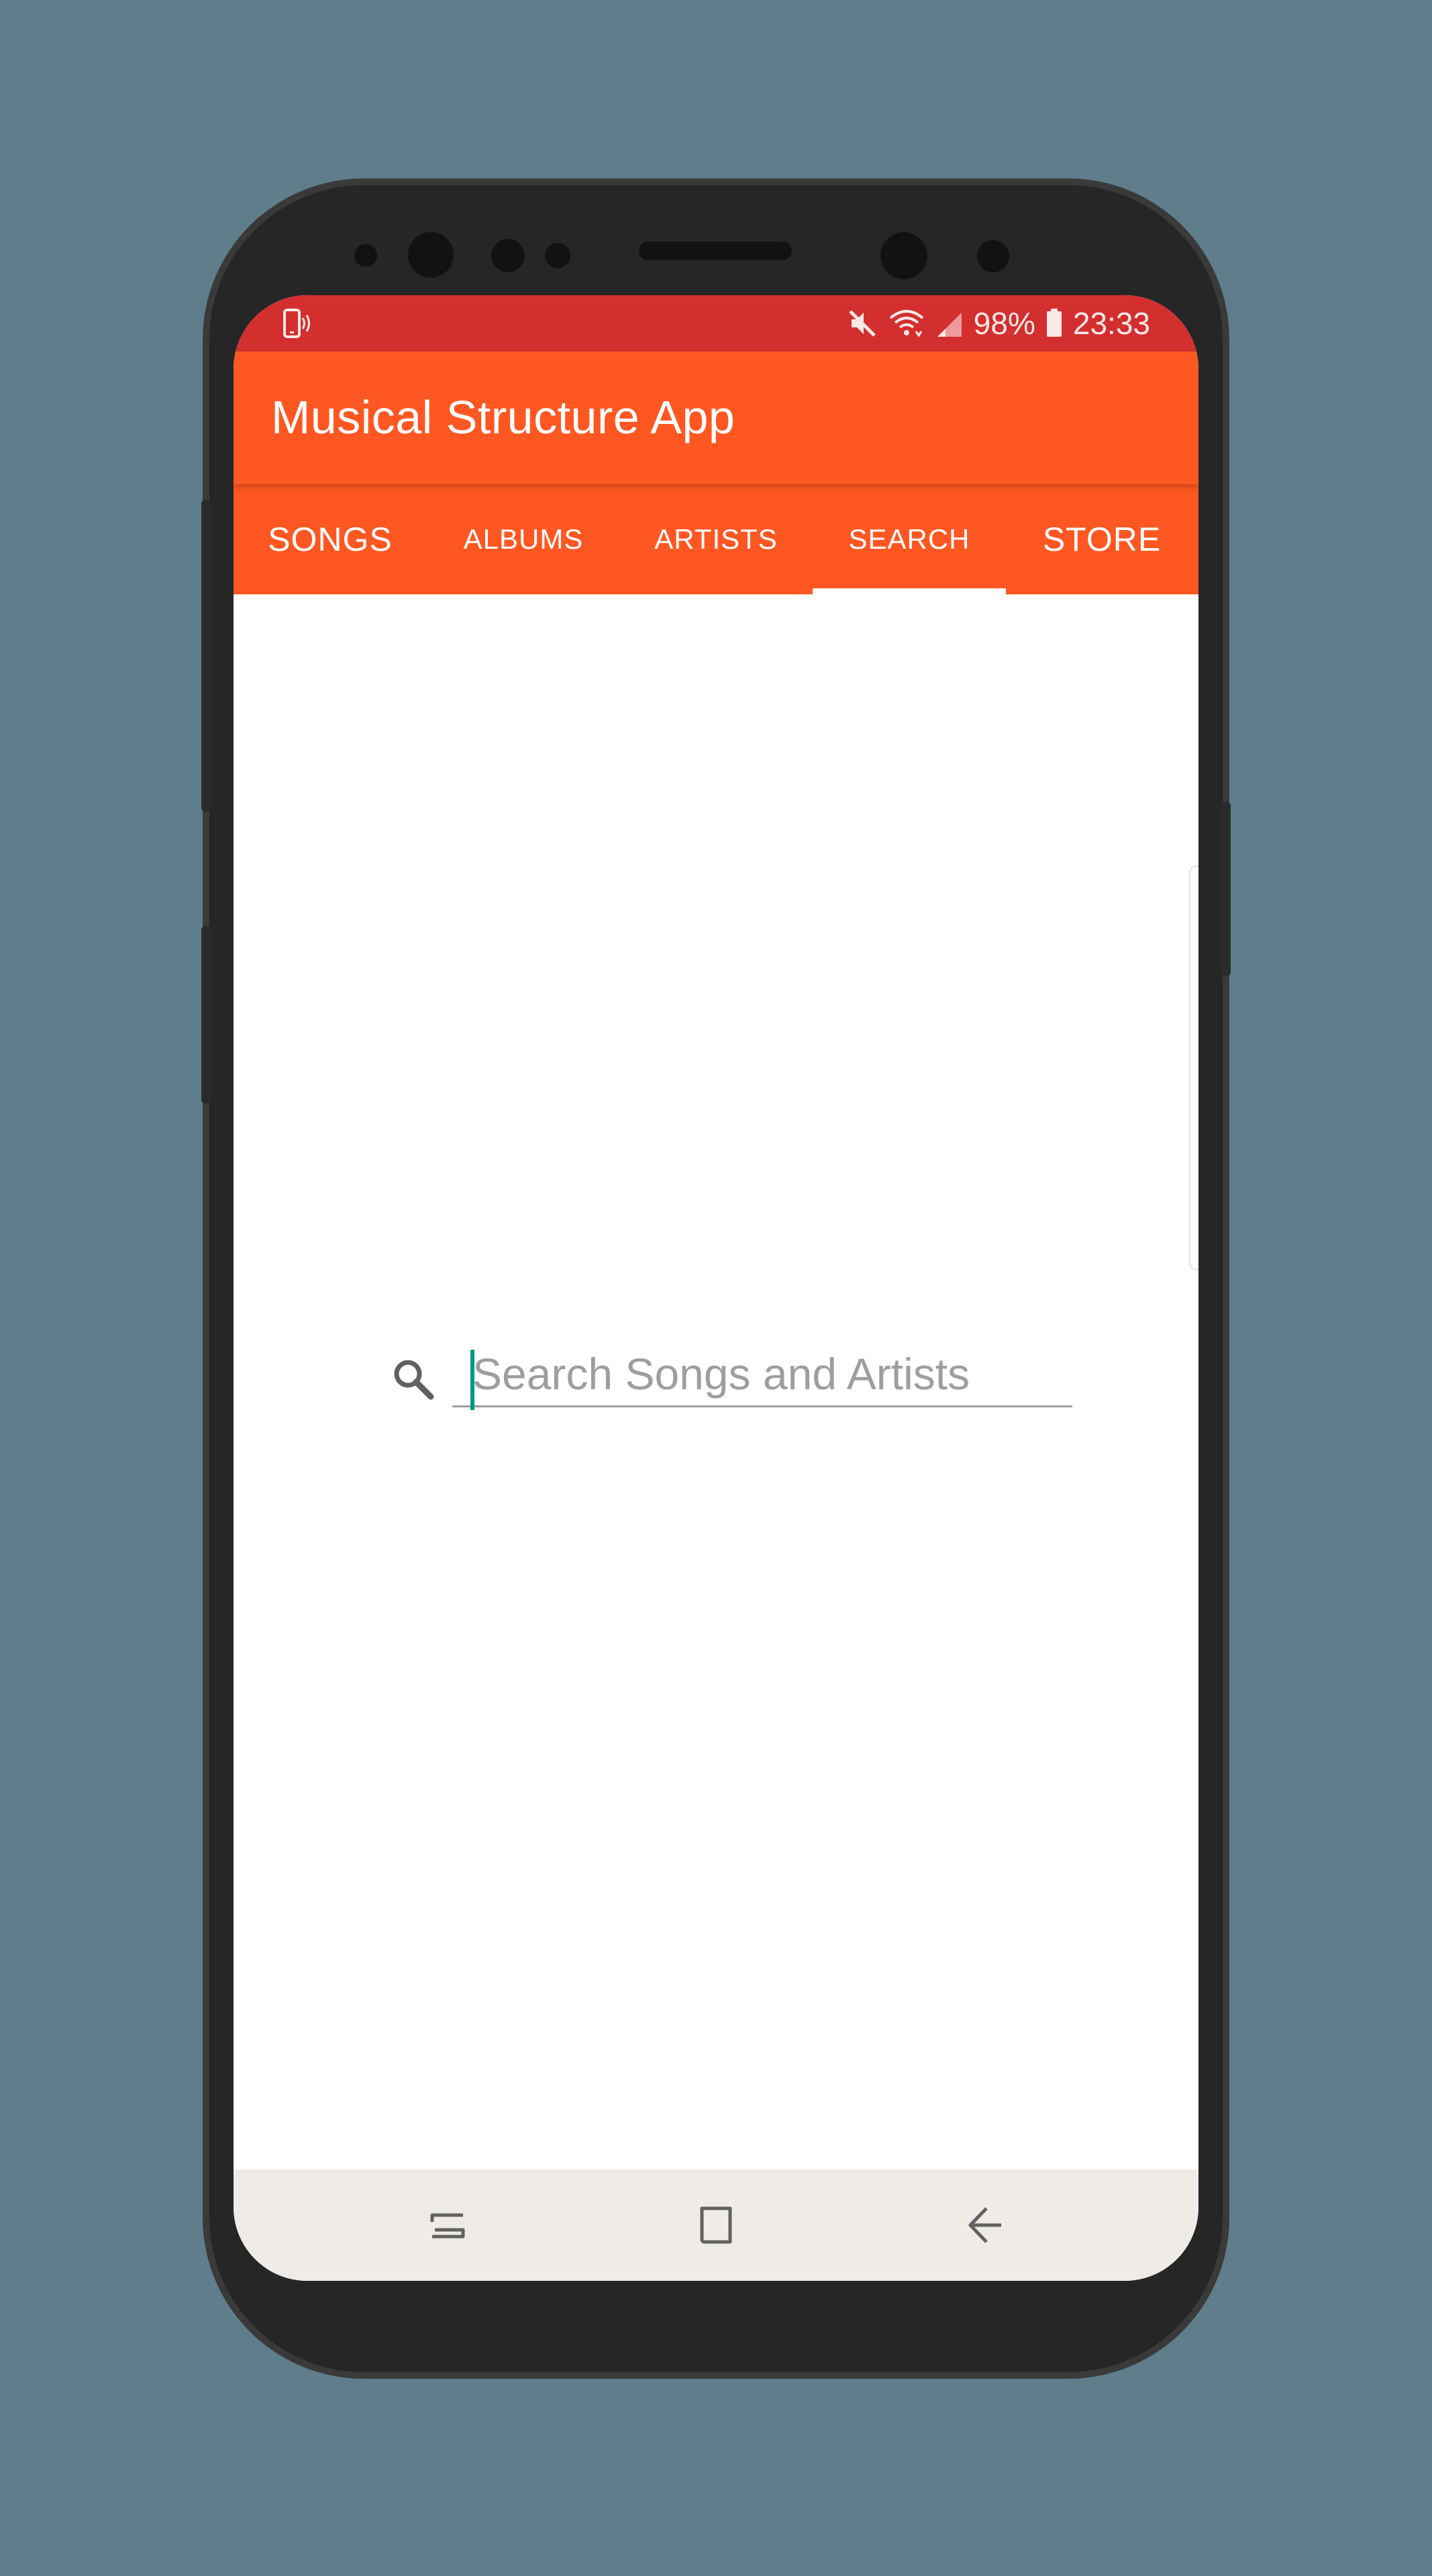 This screenshot has width=1432, height=2576. Describe the element at coordinates (523, 539) in the screenshot. I see `tab-albums: ALBUMS` at that location.